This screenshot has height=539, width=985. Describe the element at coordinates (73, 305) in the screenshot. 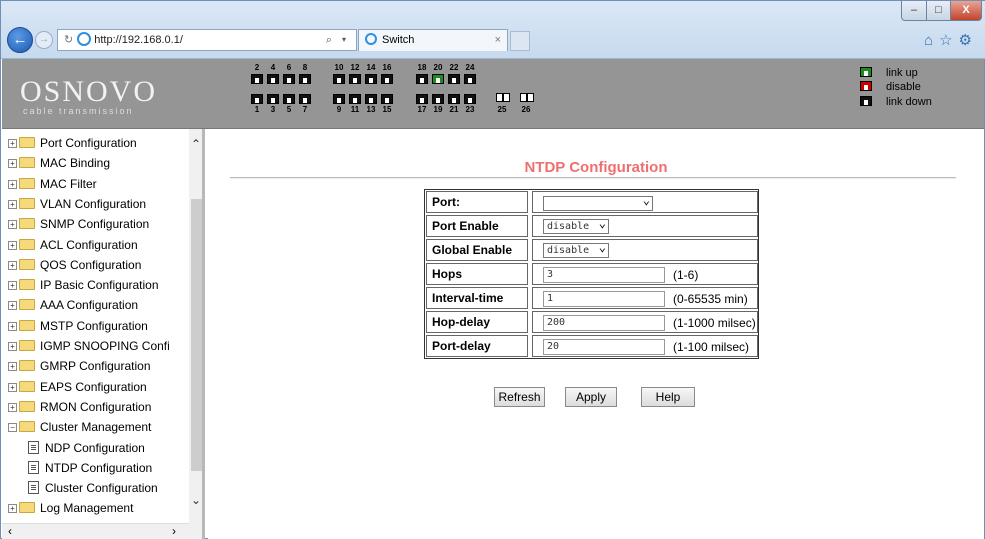

I see `sidebar-item-aaa-configuration: + AAA Configuration` at that location.